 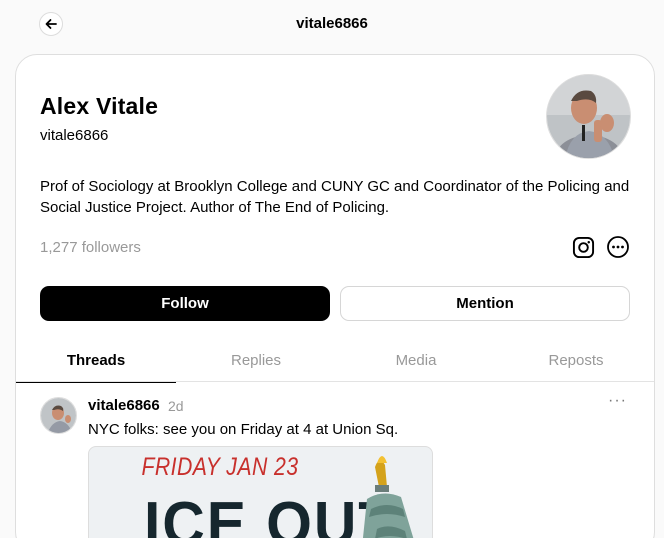 What do you see at coordinates (256, 360) in the screenshot?
I see `tab-replies: Replies` at bounding box center [256, 360].